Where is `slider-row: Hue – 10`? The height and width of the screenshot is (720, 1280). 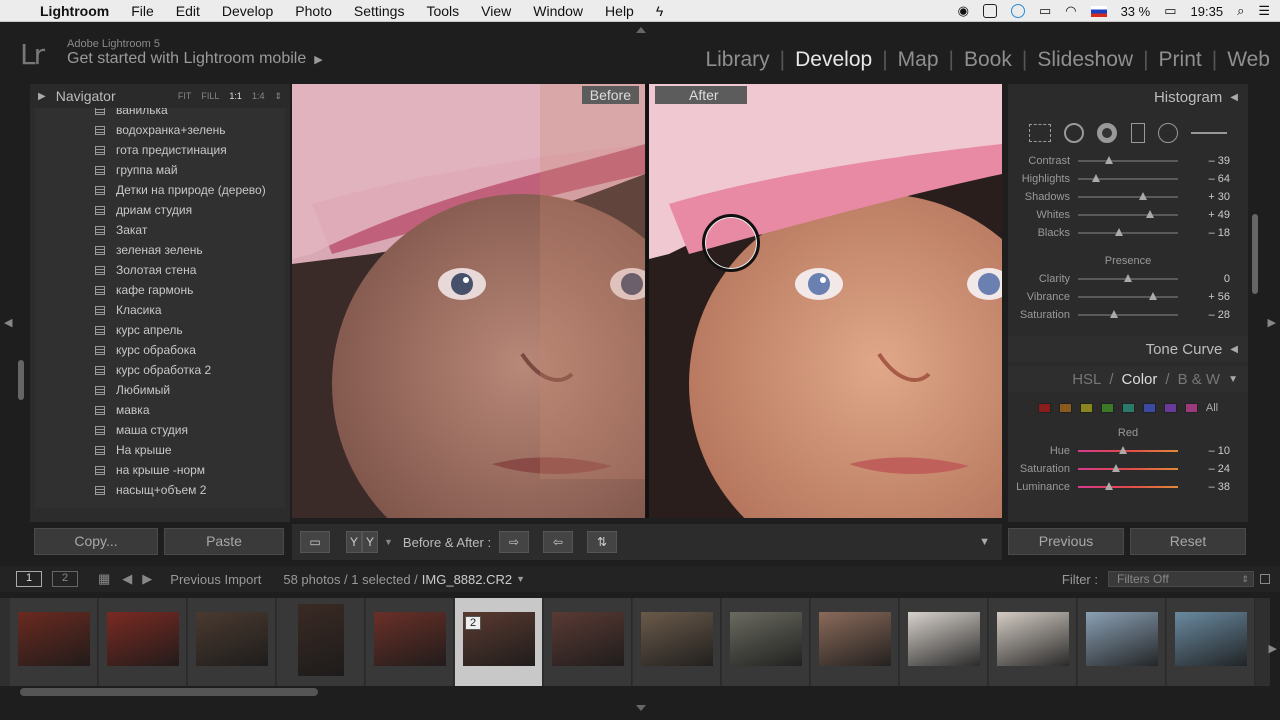 slider-row: Hue – 10 is located at coordinates (1128, 451).